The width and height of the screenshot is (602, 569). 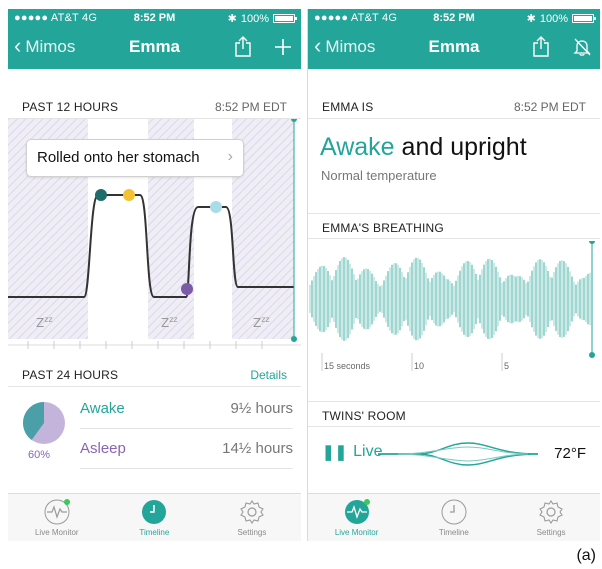 What do you see at coordinates (549, 107) in the screenshot?
I see `emma-is-time: 8:52 PM EDT` at bounding box center [549, 107].